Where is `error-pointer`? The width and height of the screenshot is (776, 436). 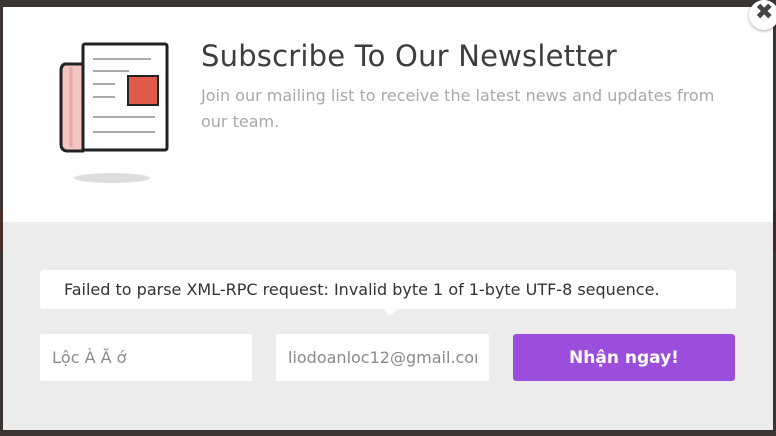
error-pointer is located at coordinates (390, 312).